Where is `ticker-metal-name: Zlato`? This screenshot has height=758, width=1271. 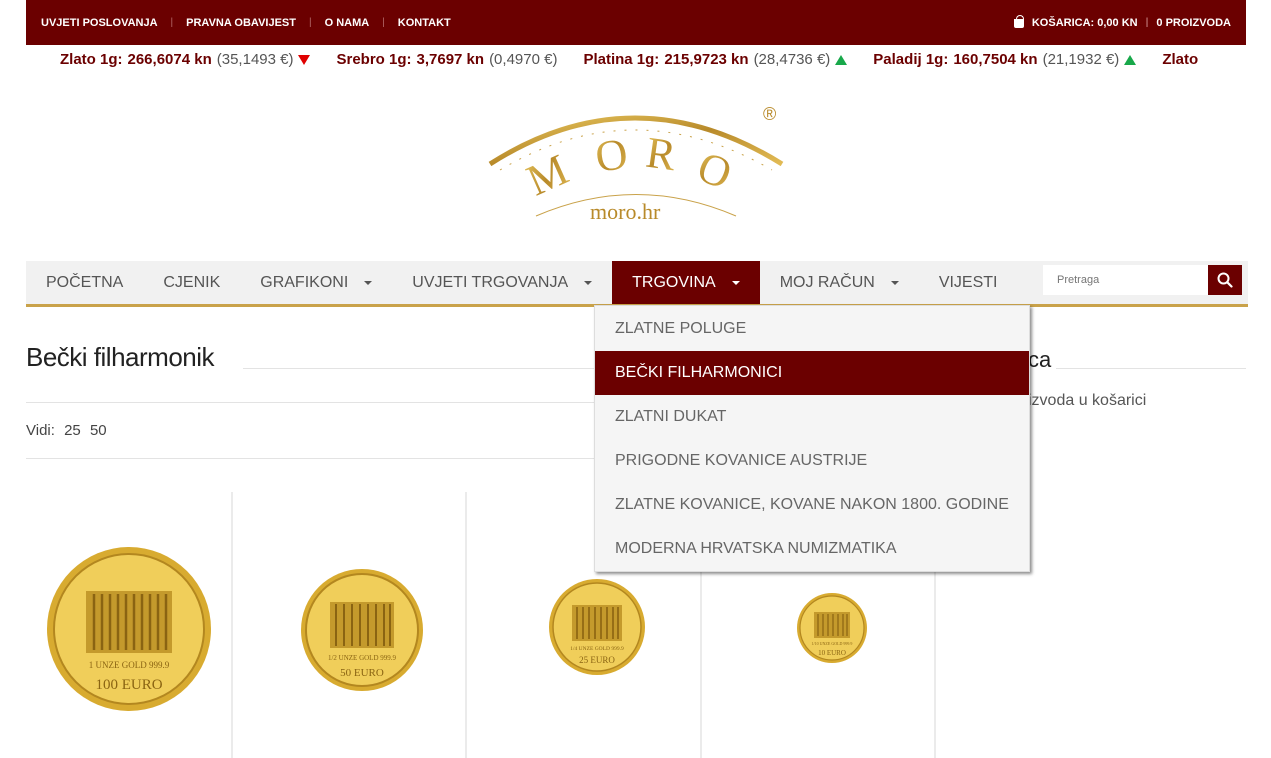
ticker-metal-name: Zlato is located at coordinates (1180, 59).